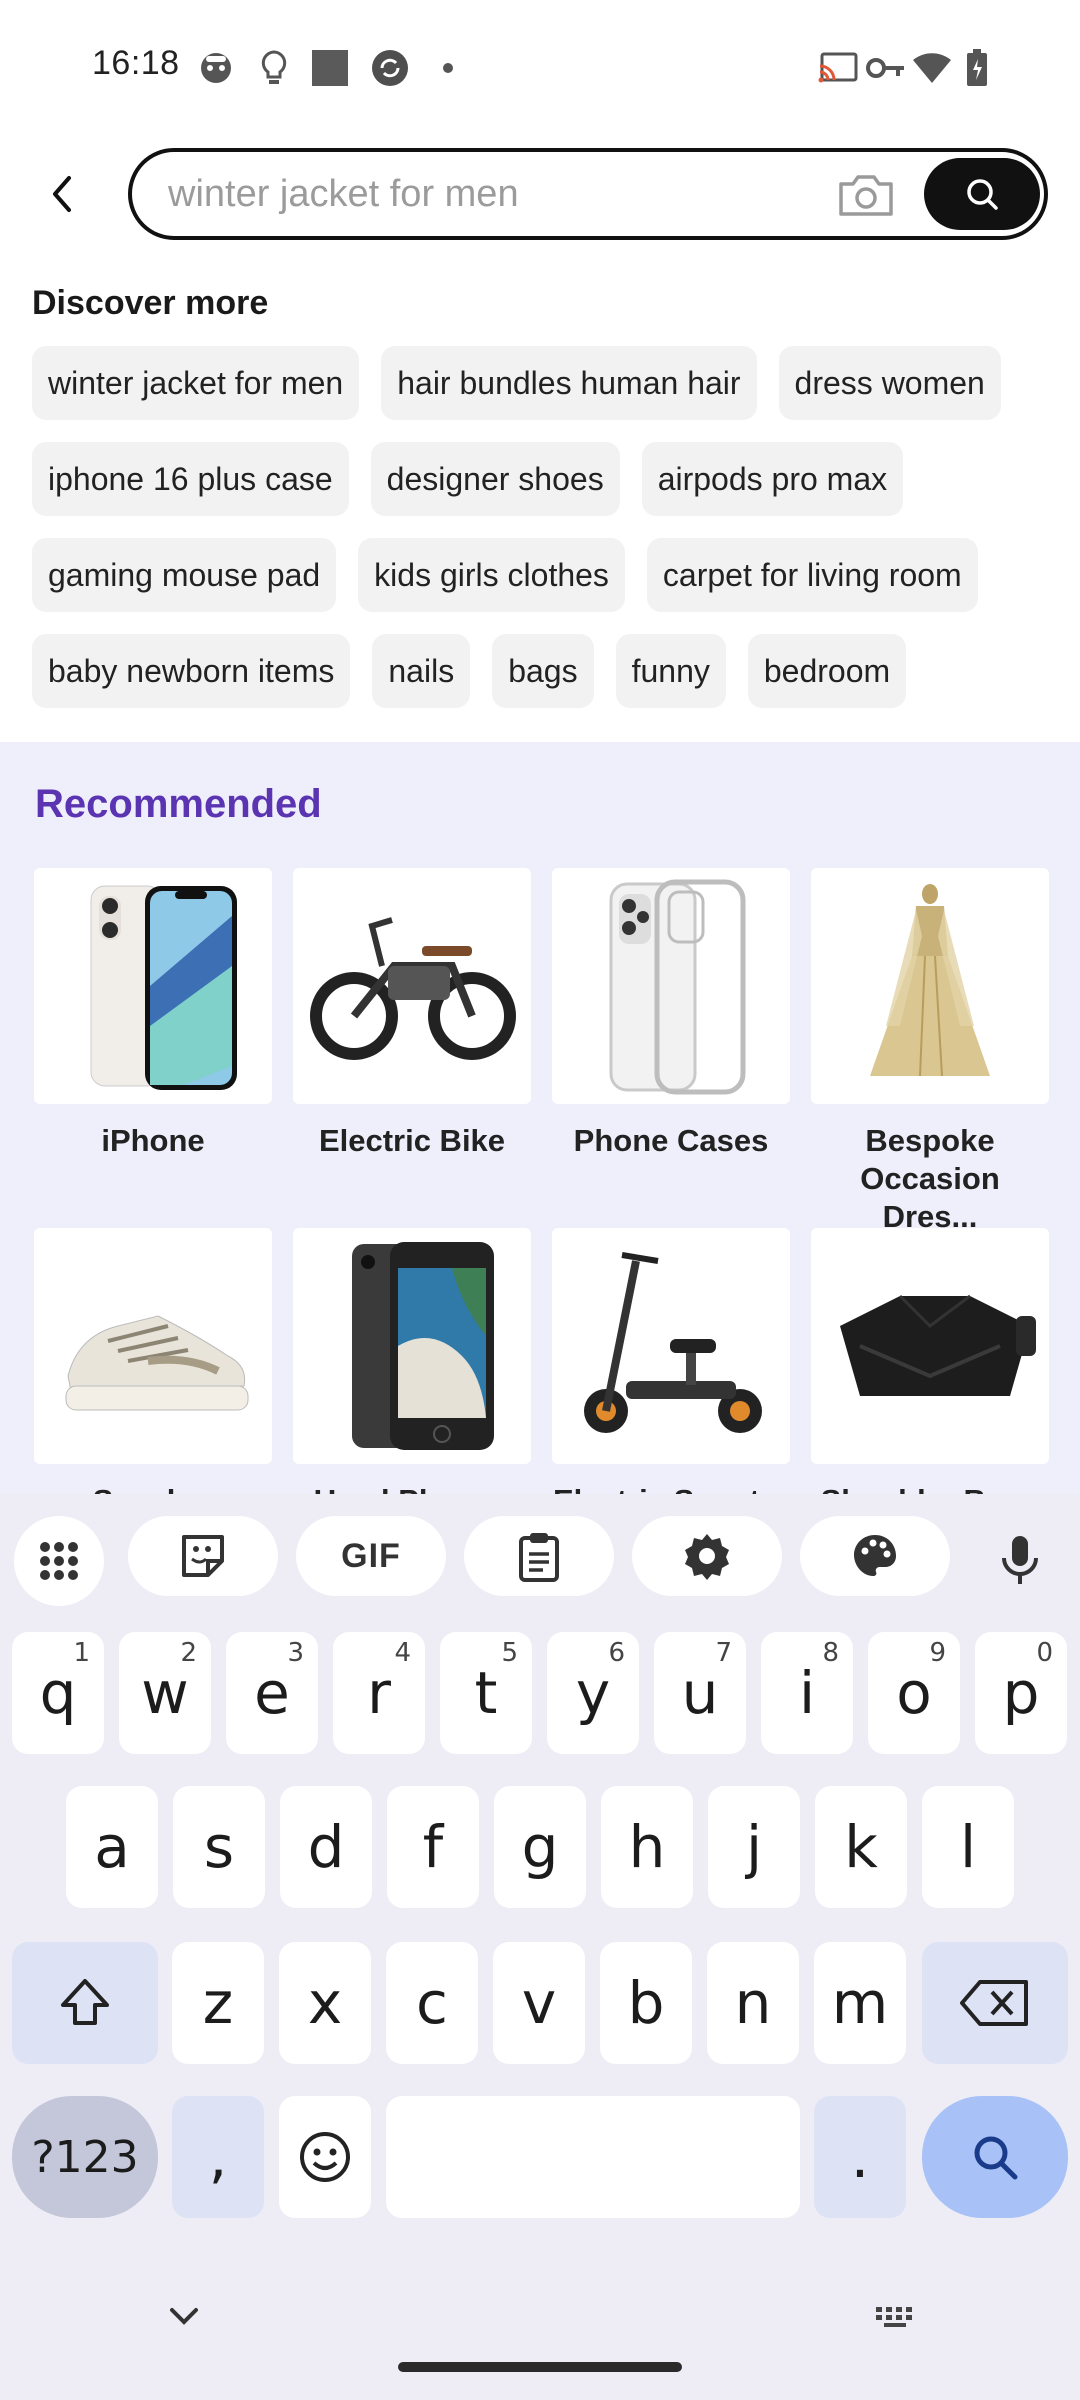 The image size is (1080, 2400). I want to click on key-label: g, so click(540, 1847).